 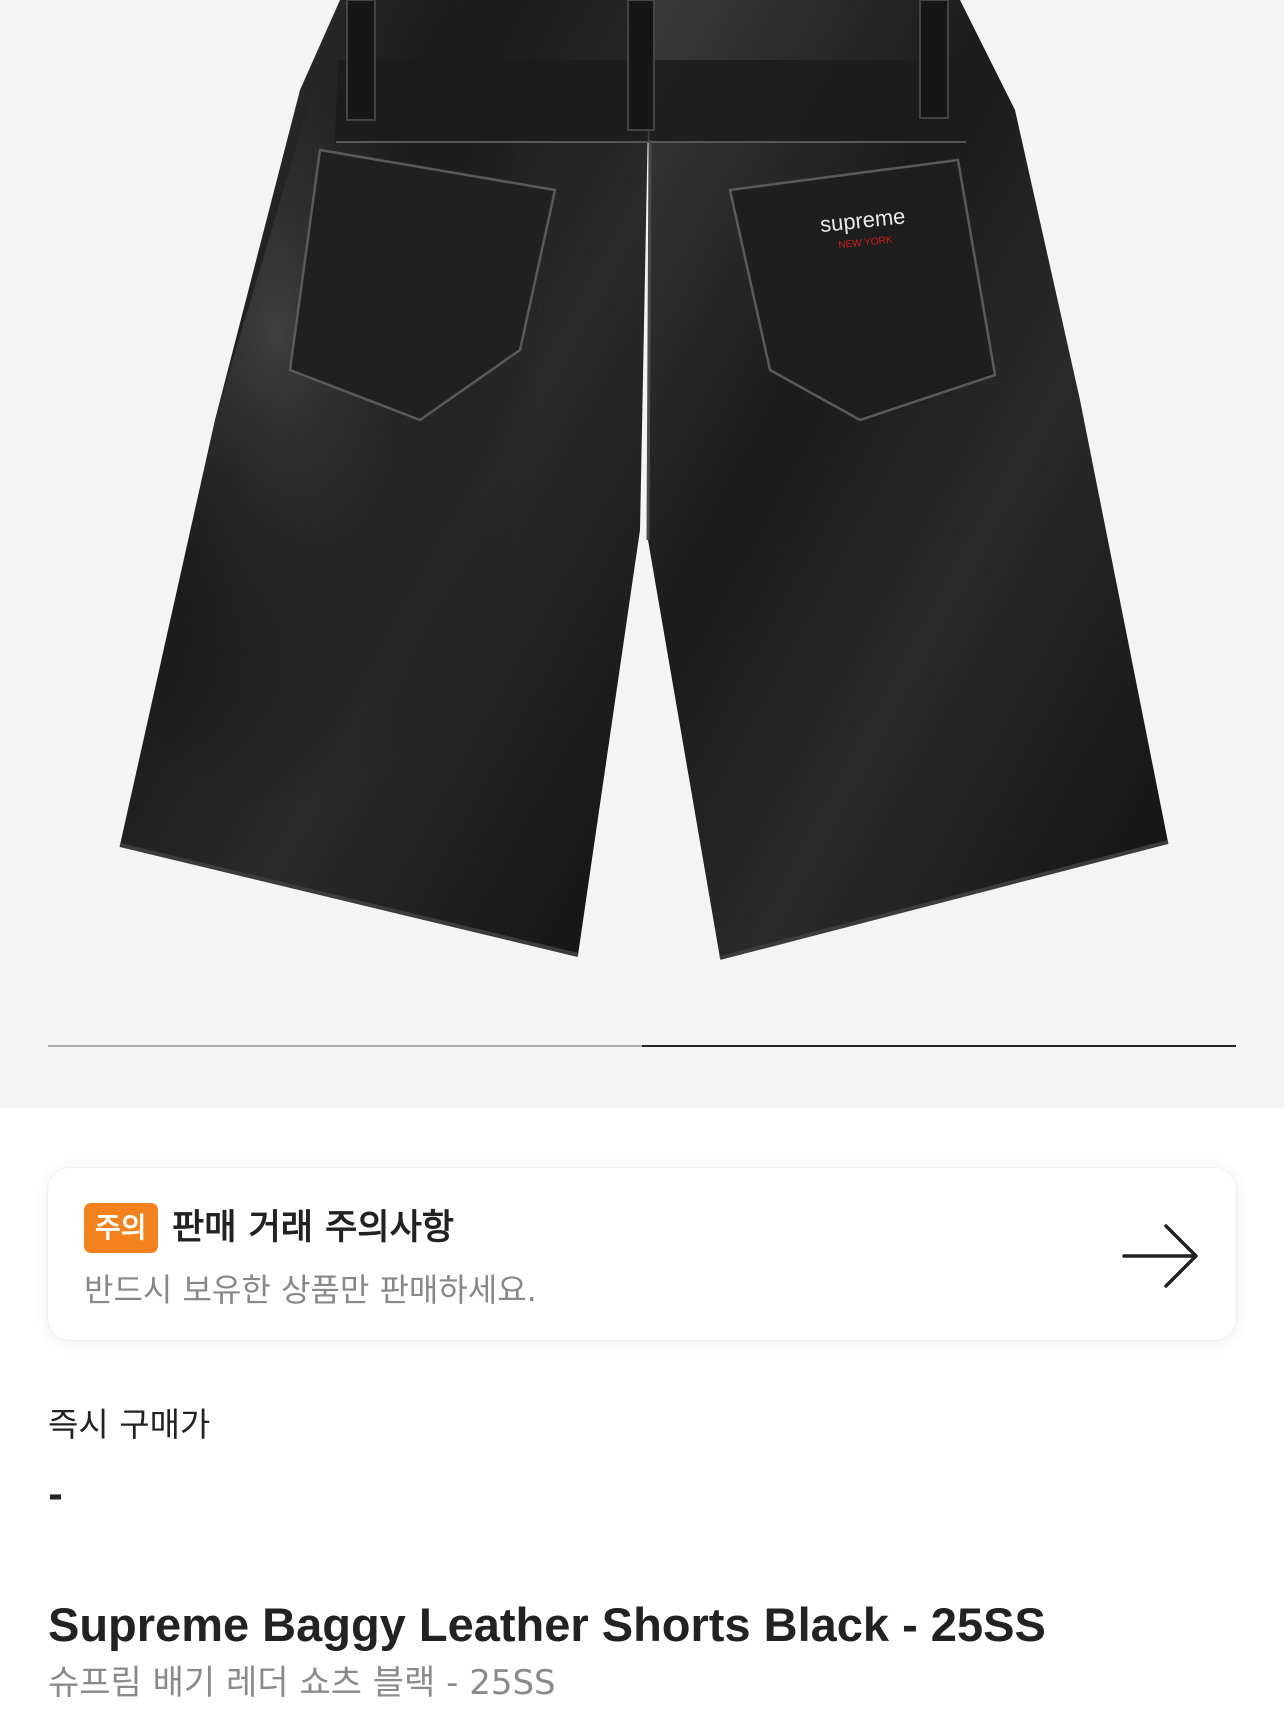 What do you see at coordinates (129, 1424) in the screenshot?
I see `instant-buy-price-label: 즉시 구매가` at bounding box center [129, 1424].